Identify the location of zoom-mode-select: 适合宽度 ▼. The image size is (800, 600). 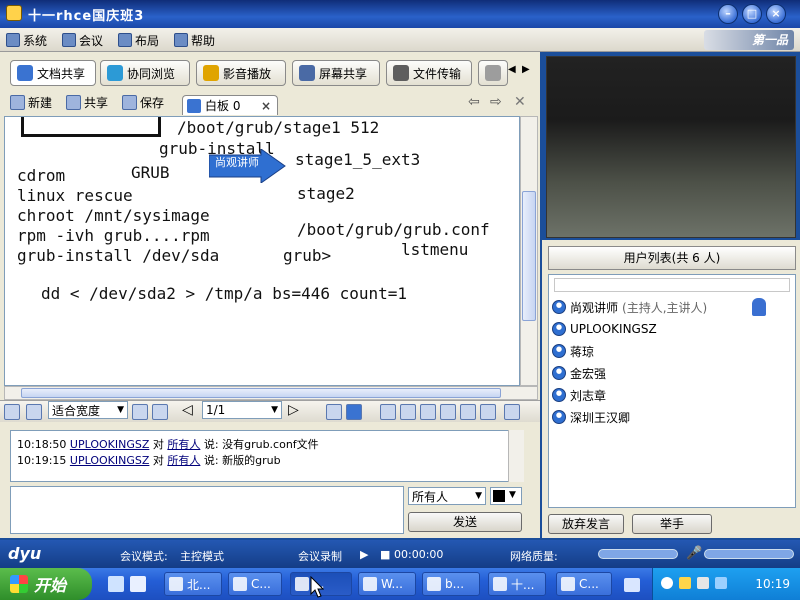
(88, 410).